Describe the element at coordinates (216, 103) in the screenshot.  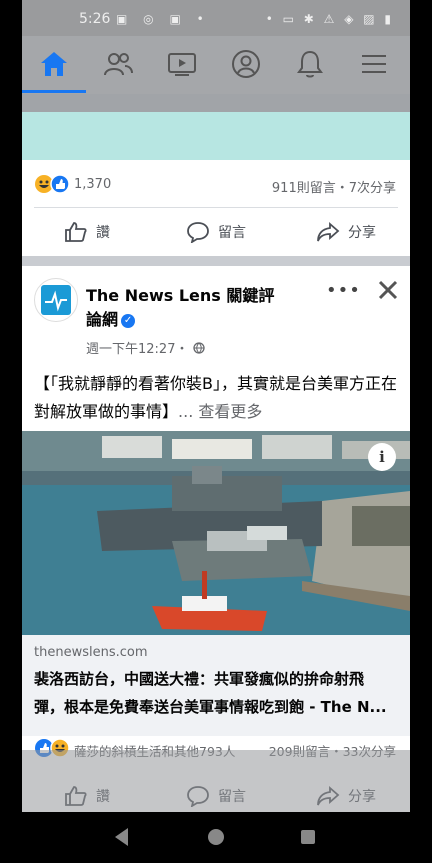
I see `nav-shadow` at that location.